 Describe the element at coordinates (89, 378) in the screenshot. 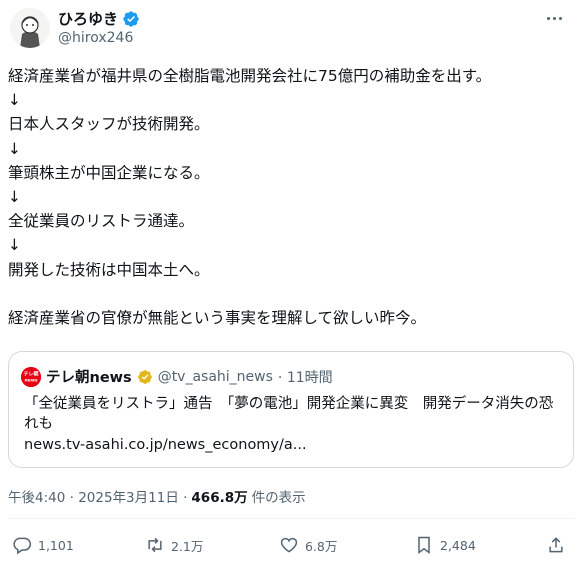

I see `quoted-author-name: テレ朝news` at that location.